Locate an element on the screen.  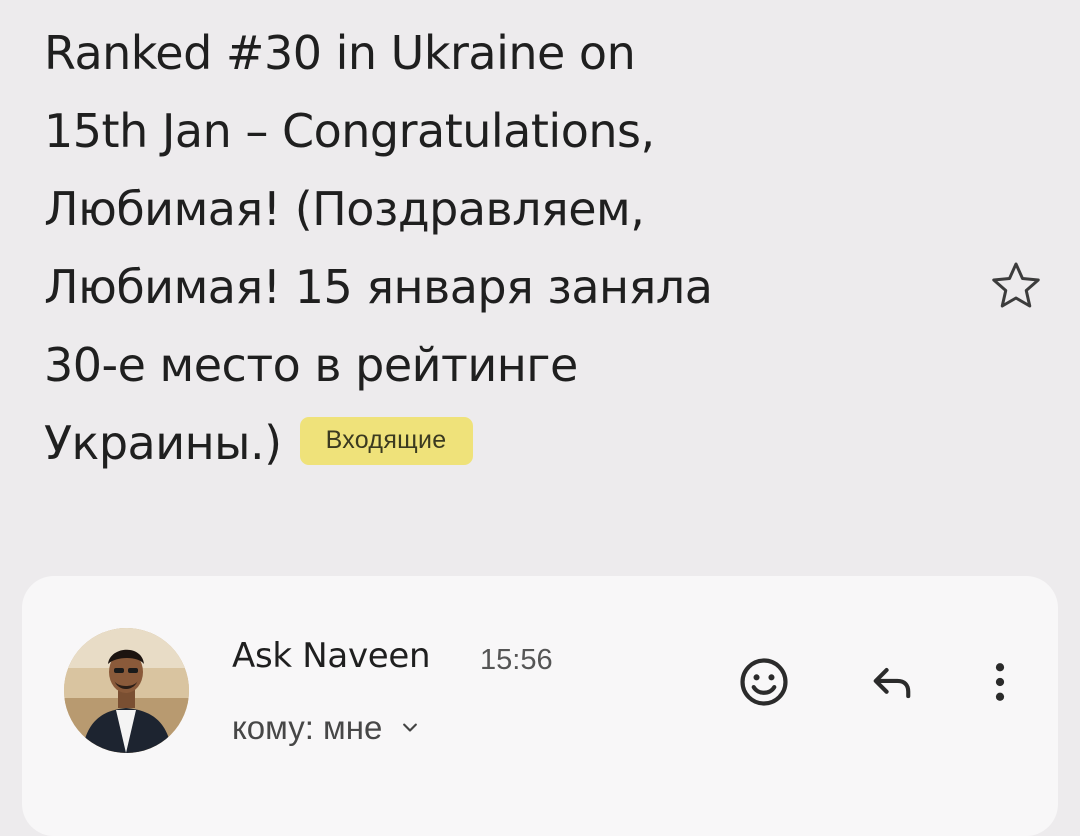
recipient-toggle: кому: мне is located at coordinates (326, 728).